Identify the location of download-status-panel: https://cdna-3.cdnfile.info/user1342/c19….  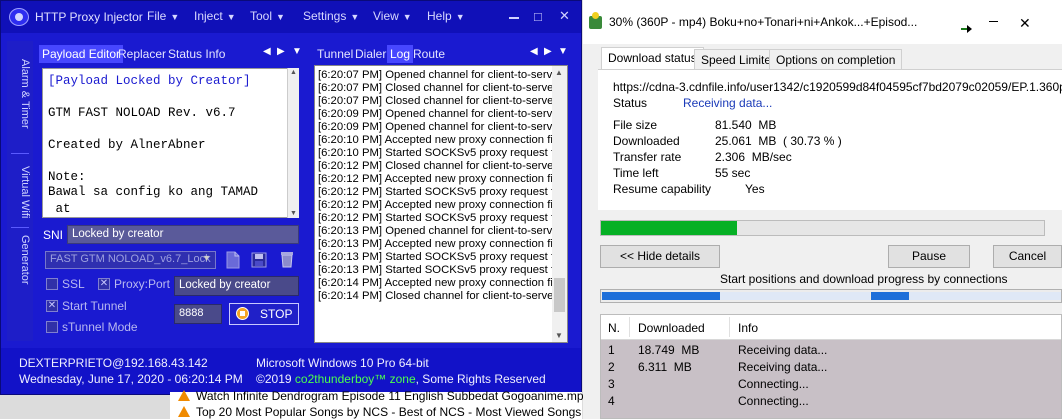
(830, 139).